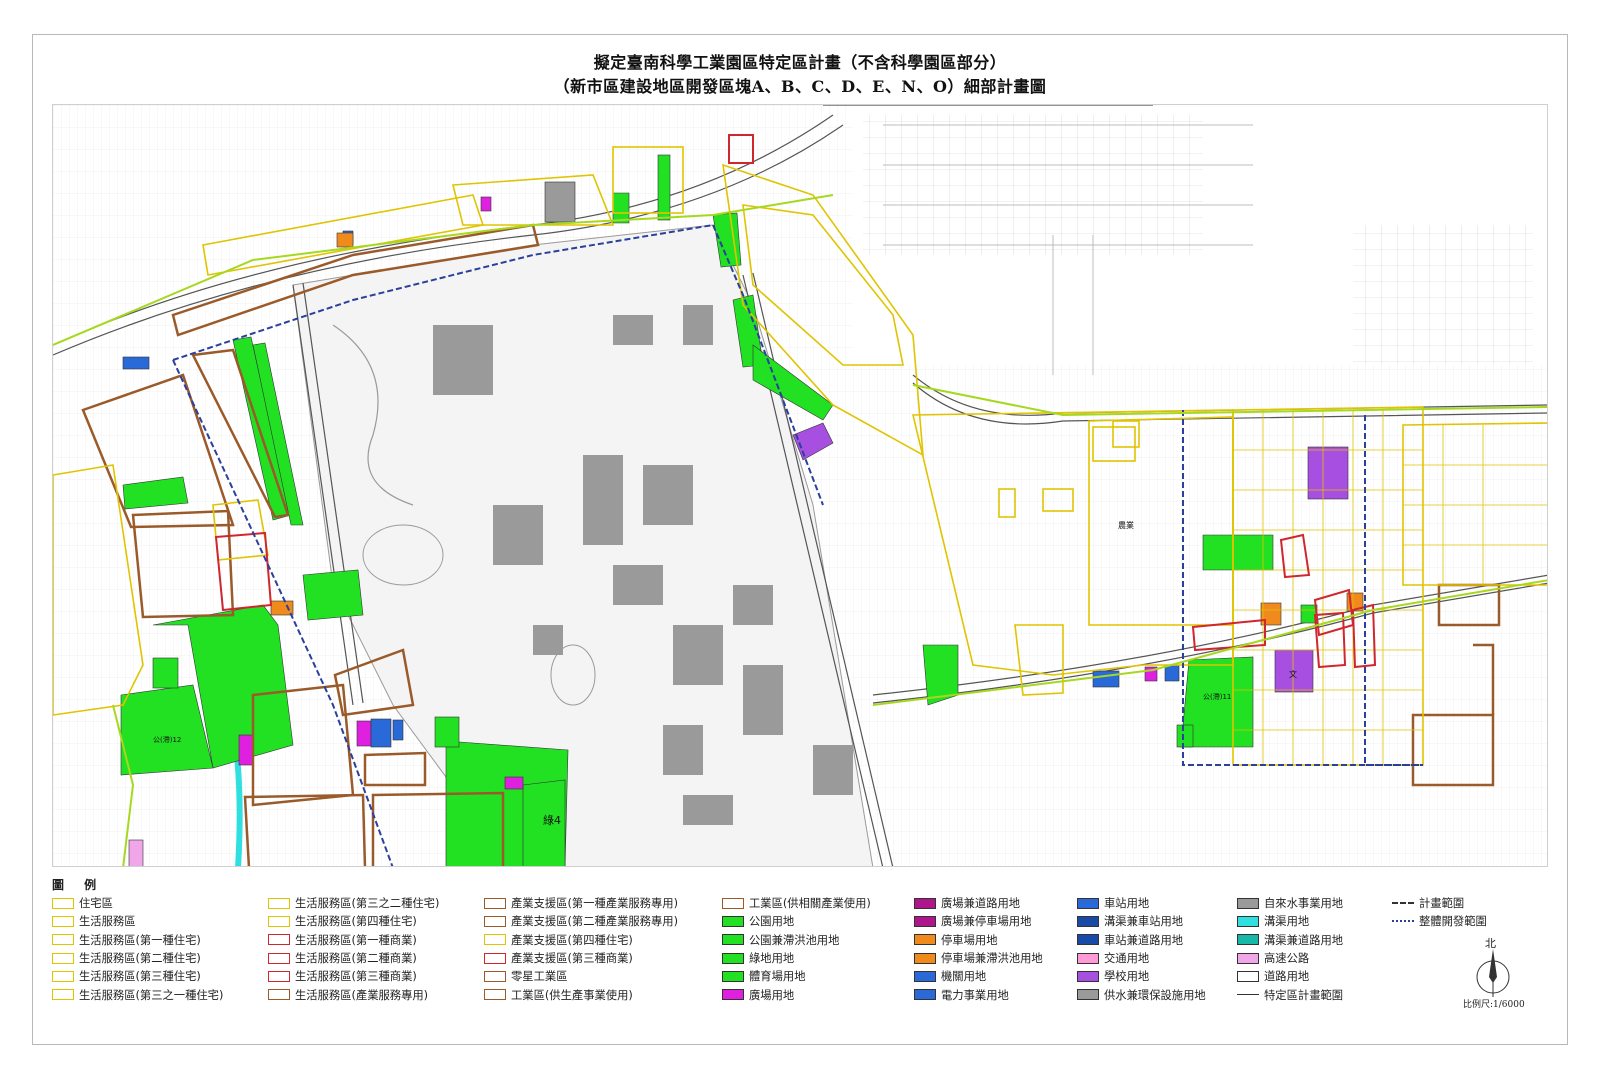 Image resolution: width=1600 pixels, height=1079 pixels. Describe the element at coordinates (1490, 943) in the screenshot. I see `north-label: 北` at that location.